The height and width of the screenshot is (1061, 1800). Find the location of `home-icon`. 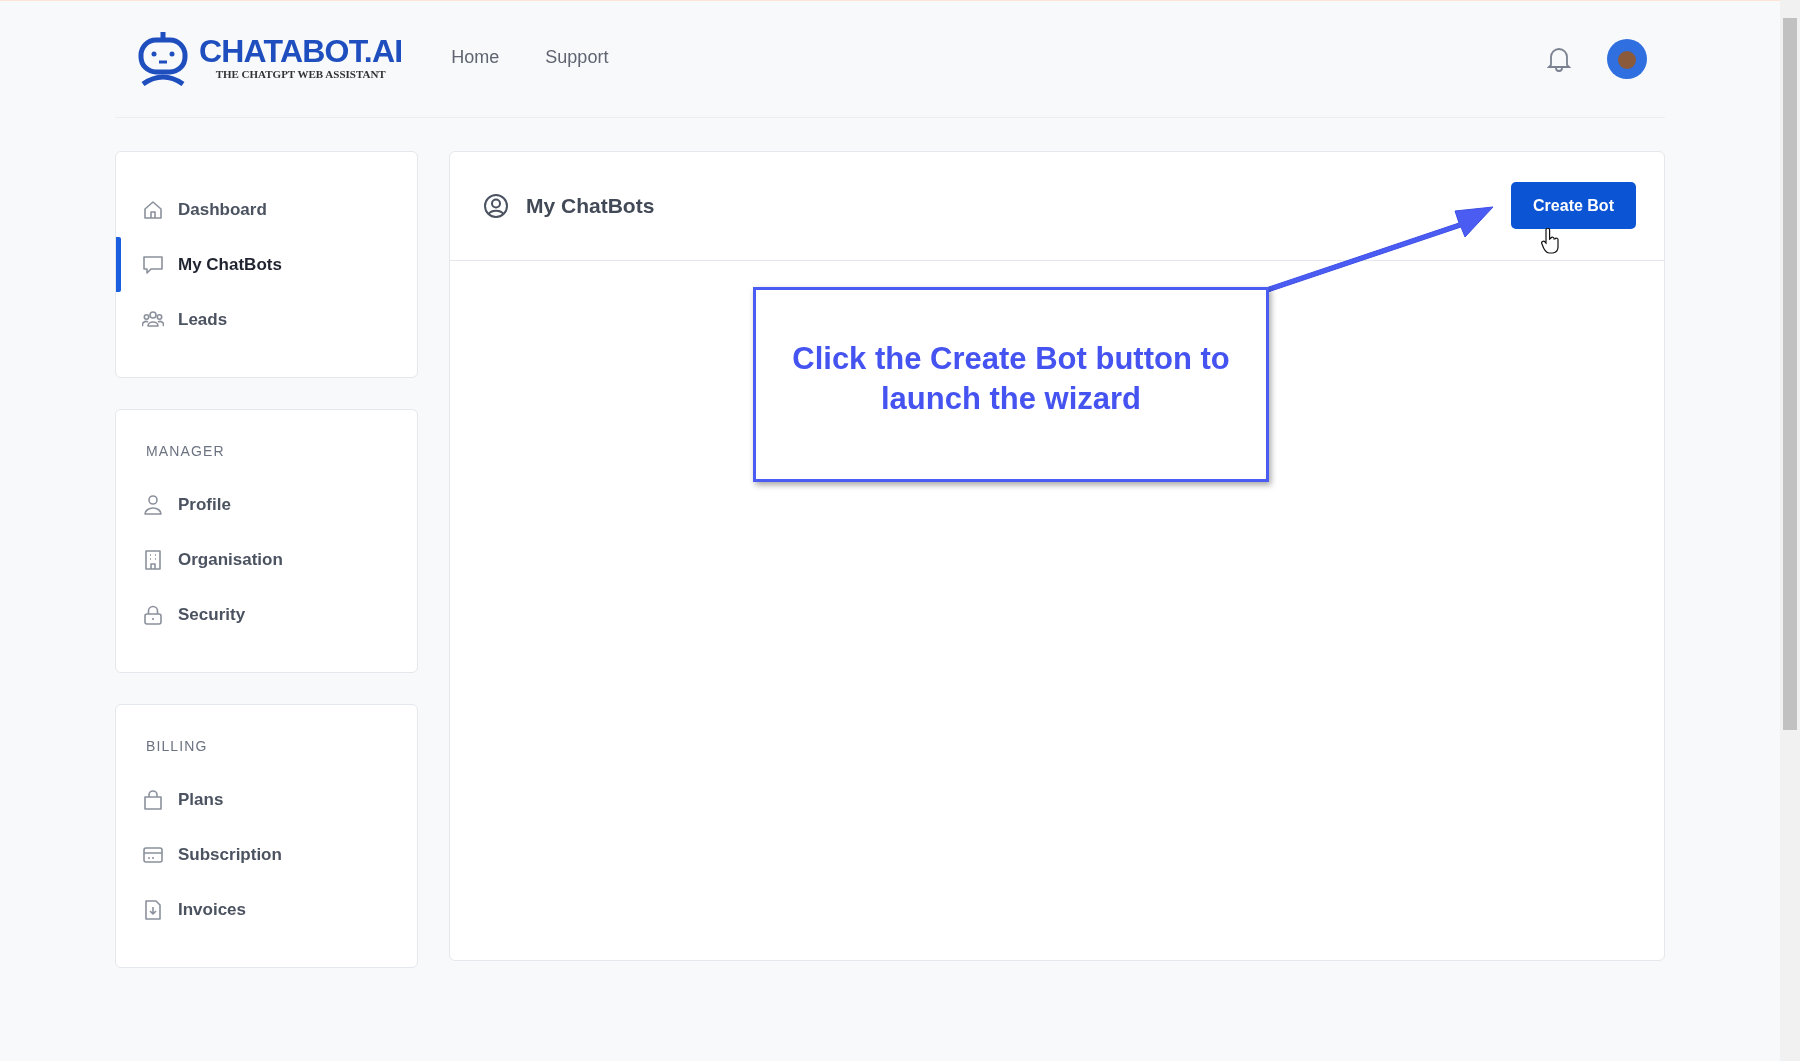

home-icon is located at coordinates (153, 209).